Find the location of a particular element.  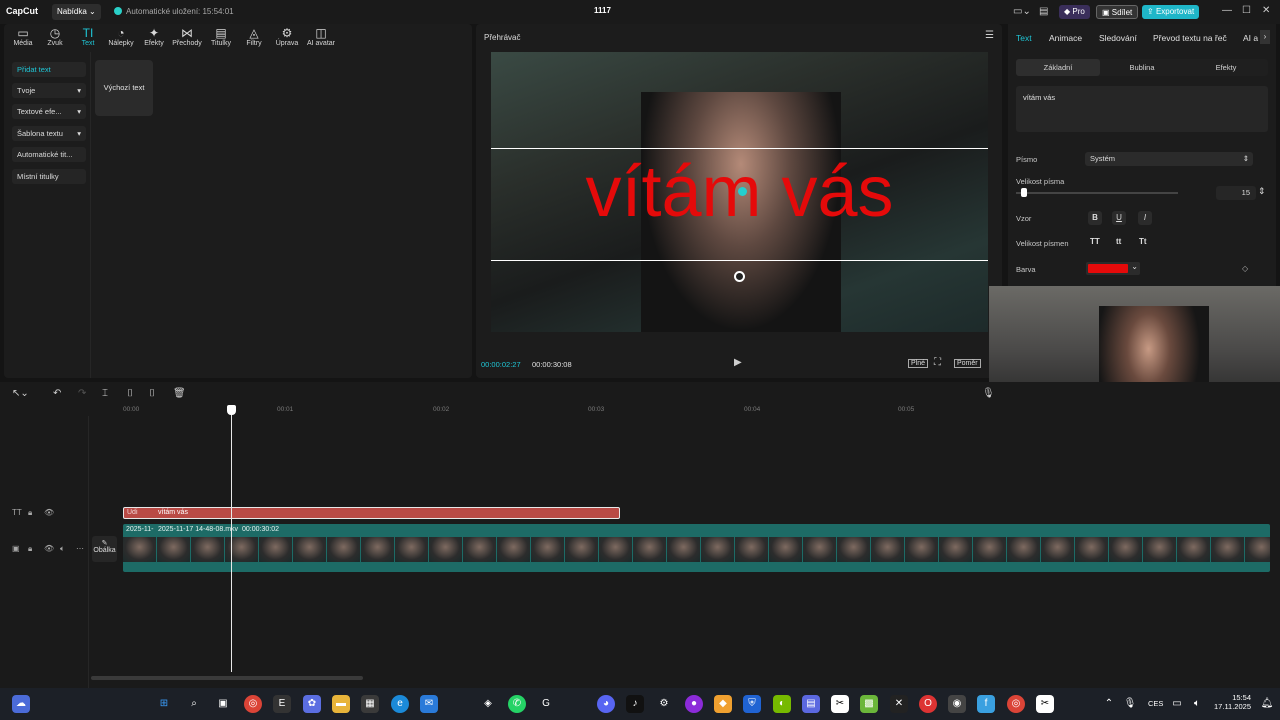

start-icon: ⊞ is located at coordinates (164, 704).